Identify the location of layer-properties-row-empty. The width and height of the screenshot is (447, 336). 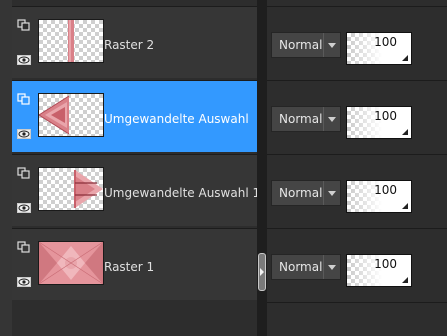
(357, 319).